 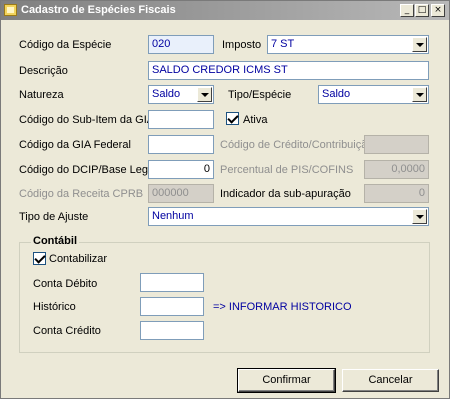 What do you see at coordinates (55, 241) in the screenshot?
I see `contabil-group-title: Contábil` at bounding box center [55, 241].